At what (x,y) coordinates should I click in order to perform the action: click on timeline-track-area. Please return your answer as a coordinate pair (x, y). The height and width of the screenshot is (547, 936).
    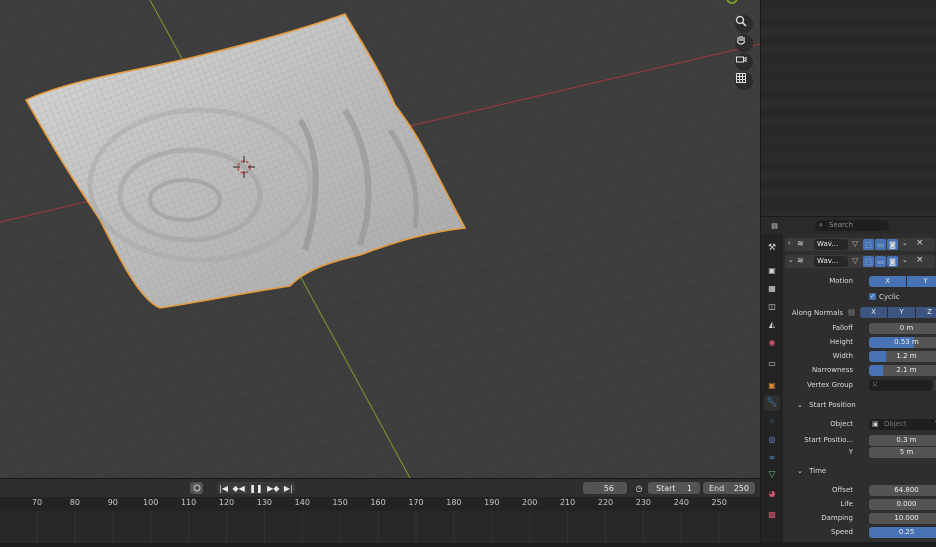
    Looking at the image, I should click on (380, 527).